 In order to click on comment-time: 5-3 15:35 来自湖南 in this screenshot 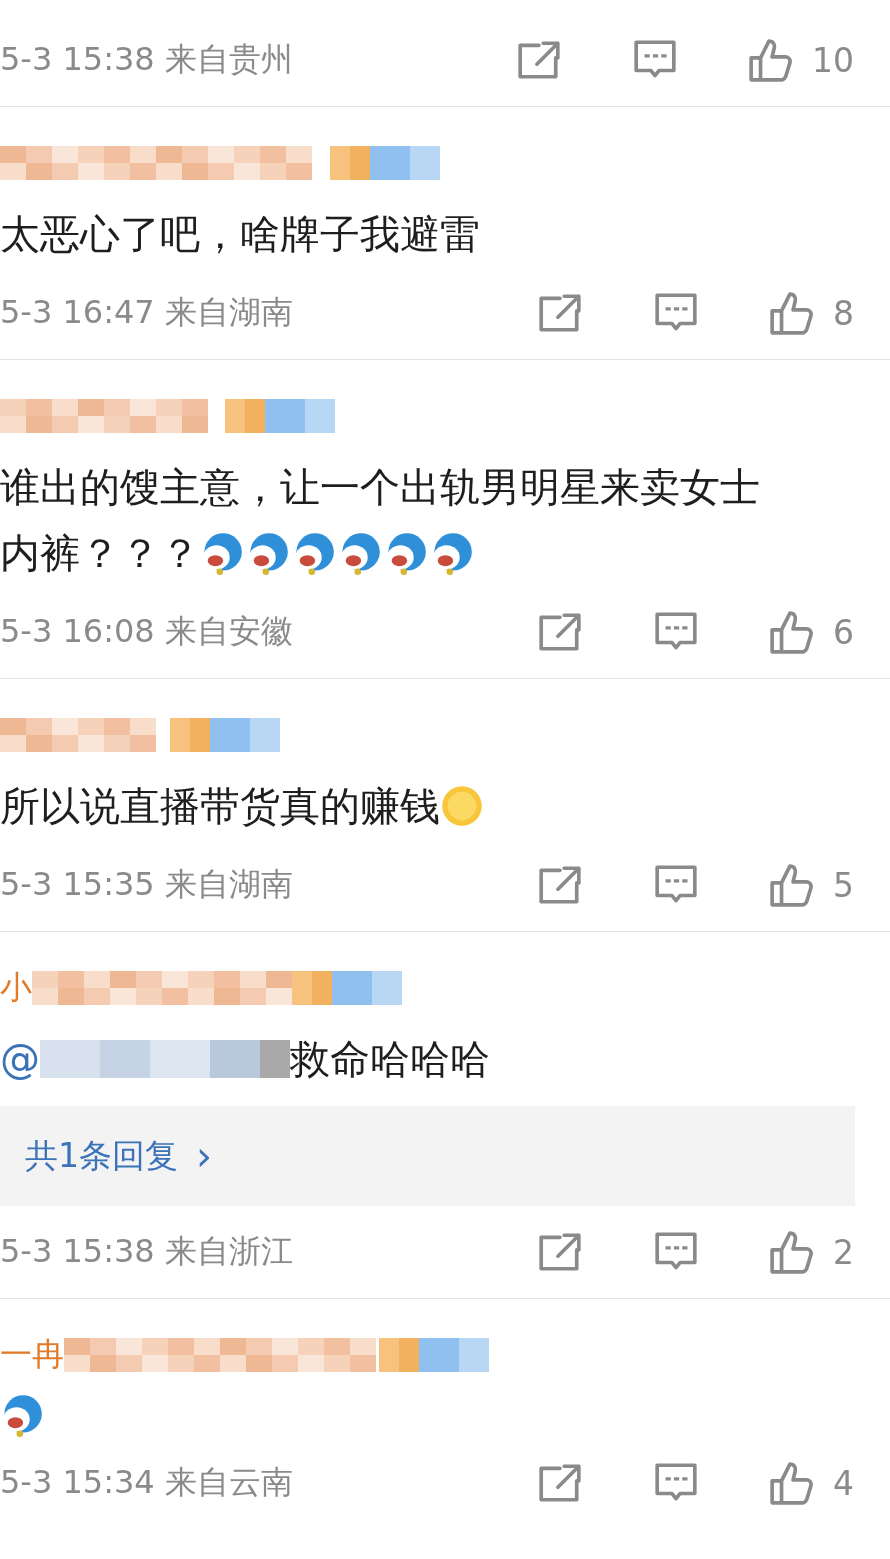, I will do `click(146, 884)`.